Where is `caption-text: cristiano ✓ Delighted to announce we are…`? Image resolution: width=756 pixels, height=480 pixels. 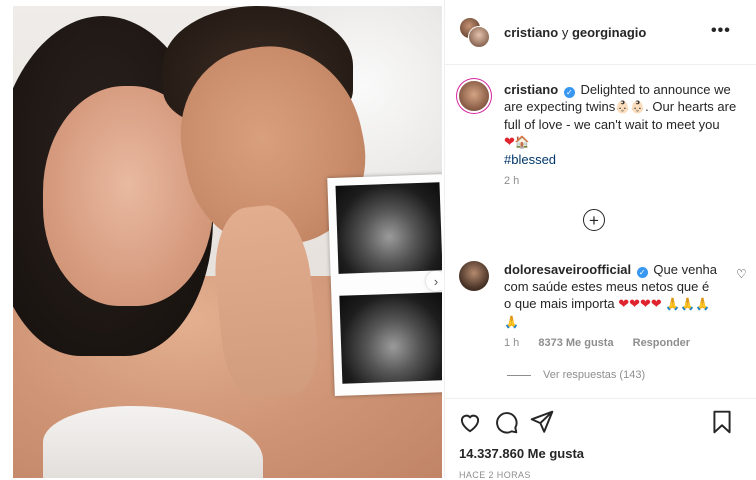
caption-text: cristiano ✓ Delighted to announce we are… is located at coordinates (626, 124).